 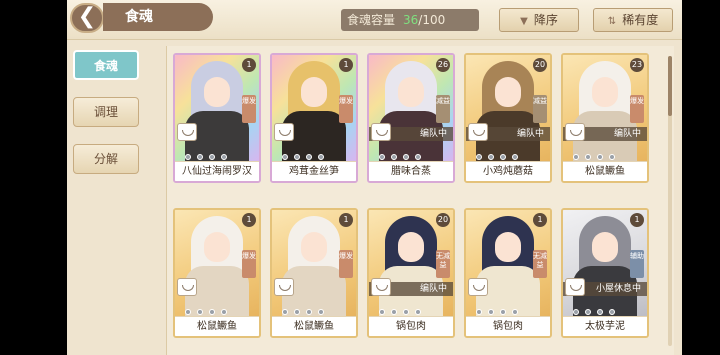 I want to click on food-soul-name: 太极芋泥, so click(x=605, y=326).